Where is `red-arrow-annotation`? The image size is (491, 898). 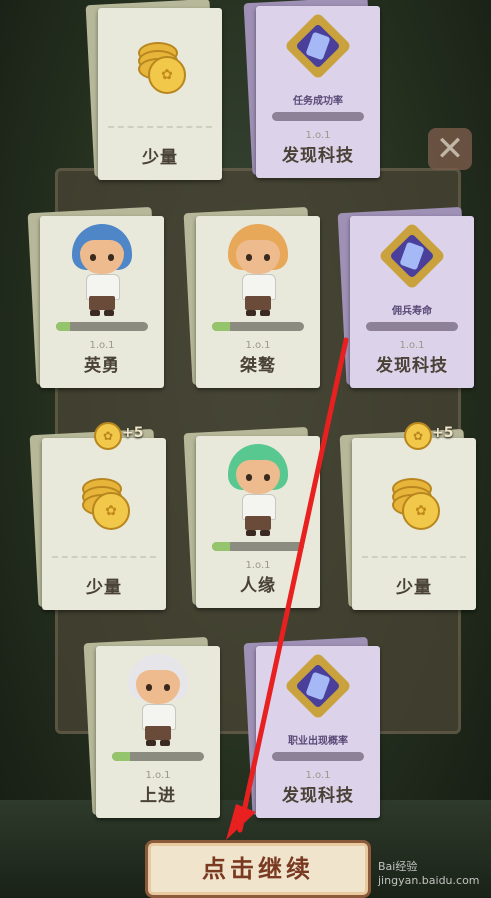 red-arrow-annotation is located at coordinates (287, 588).